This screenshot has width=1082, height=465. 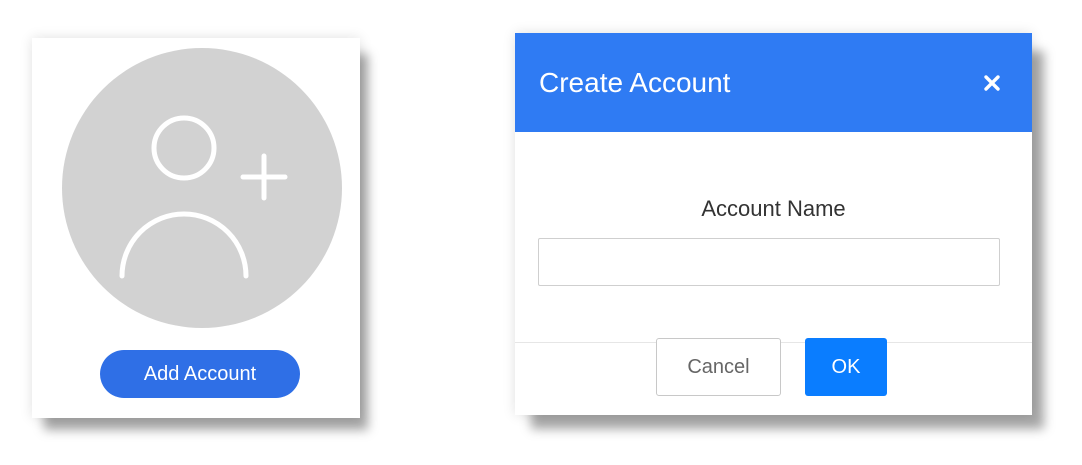 What do you see at coordinates (635, 82) in the screenshot?
I see `dialog-title: Create Account` at bounding box center [635, 82].